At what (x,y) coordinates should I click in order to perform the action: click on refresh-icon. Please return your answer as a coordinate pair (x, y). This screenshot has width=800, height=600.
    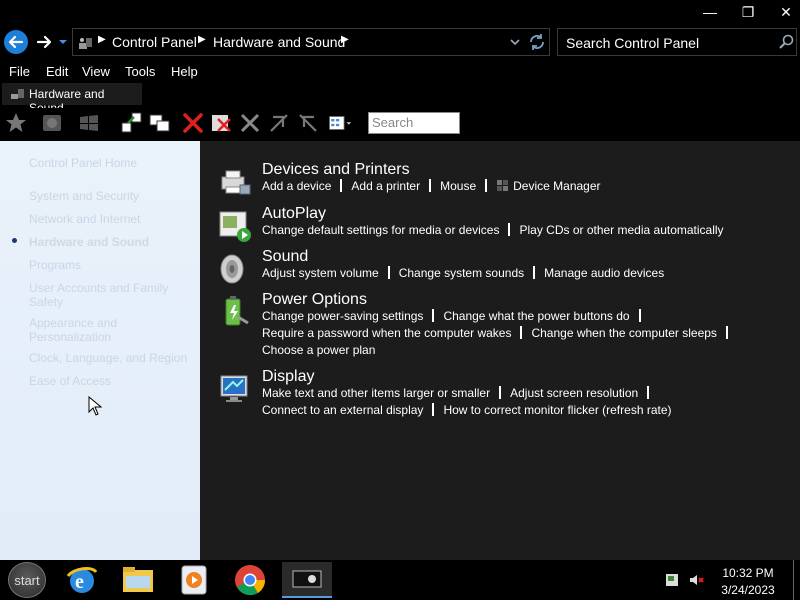
    Looking at the image, I should click on (537, 42).